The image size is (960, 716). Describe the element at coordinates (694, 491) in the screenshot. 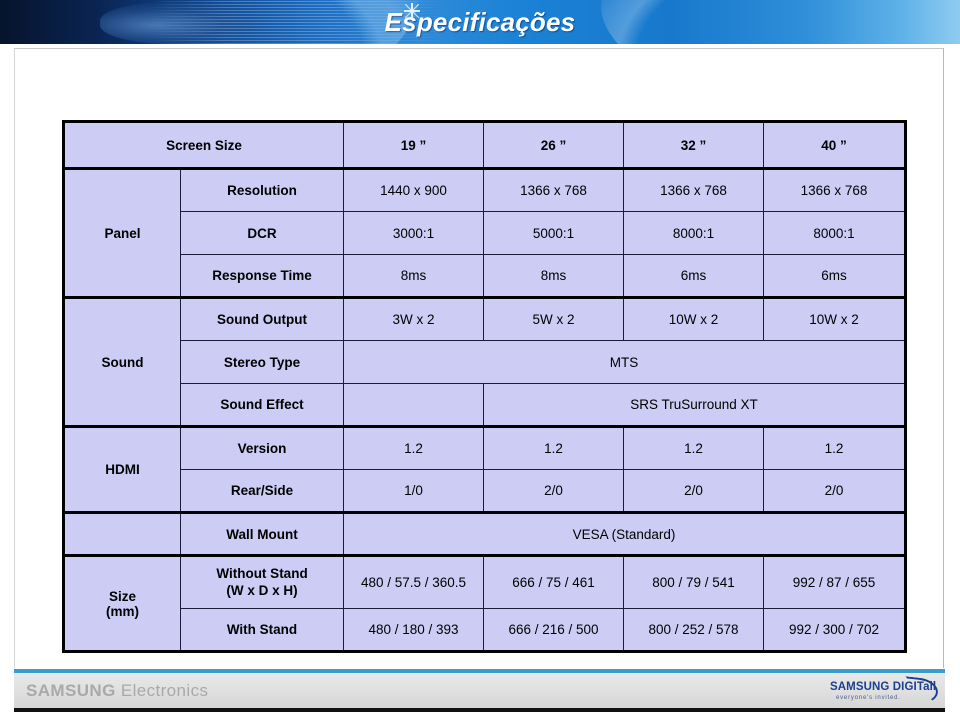

I see `cell-hdmi-rear-side-32: 2/0` at that location.